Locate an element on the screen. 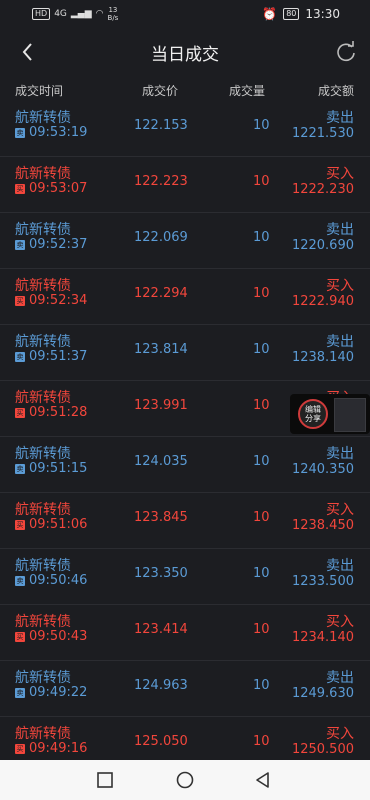 This screenshot has width=370, height=800. trade-amount: 1234.140 is located at coordinates (322, 637).